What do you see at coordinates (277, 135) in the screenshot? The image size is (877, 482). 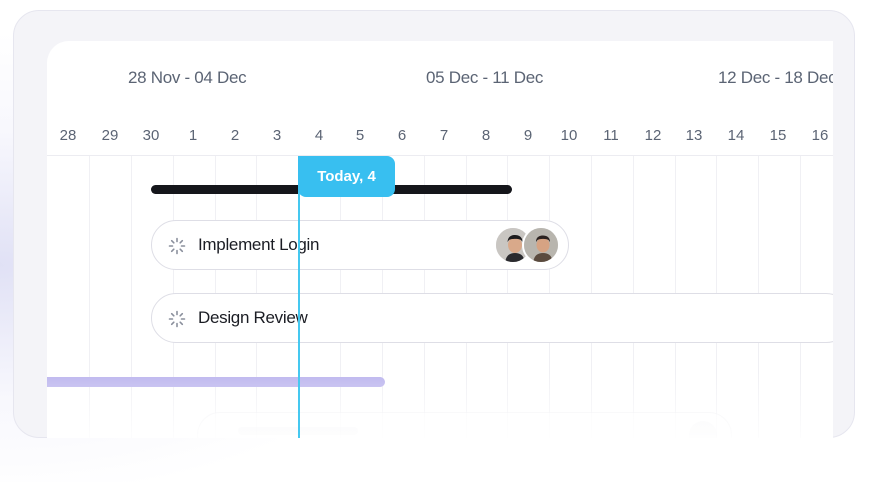 I see `day-label: 3` at bounding box center [277, 135].